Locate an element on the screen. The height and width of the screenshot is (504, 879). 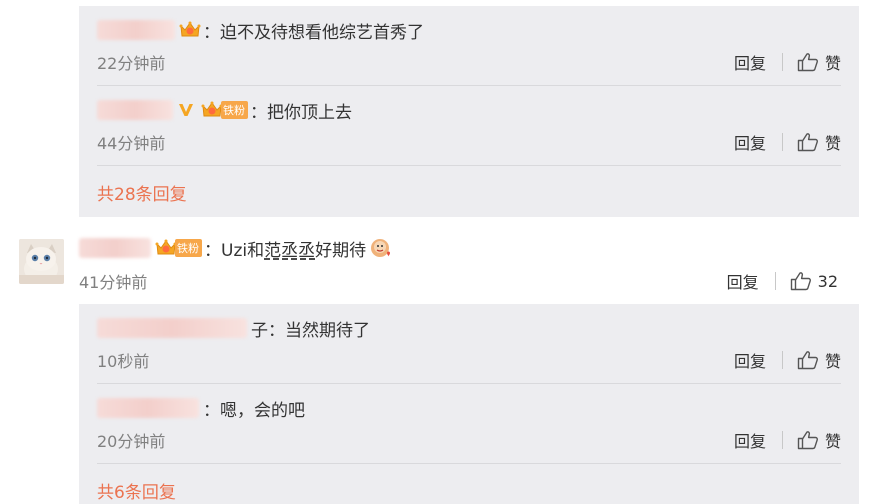
username-tail: 子 is located at coordinates (259, 328).